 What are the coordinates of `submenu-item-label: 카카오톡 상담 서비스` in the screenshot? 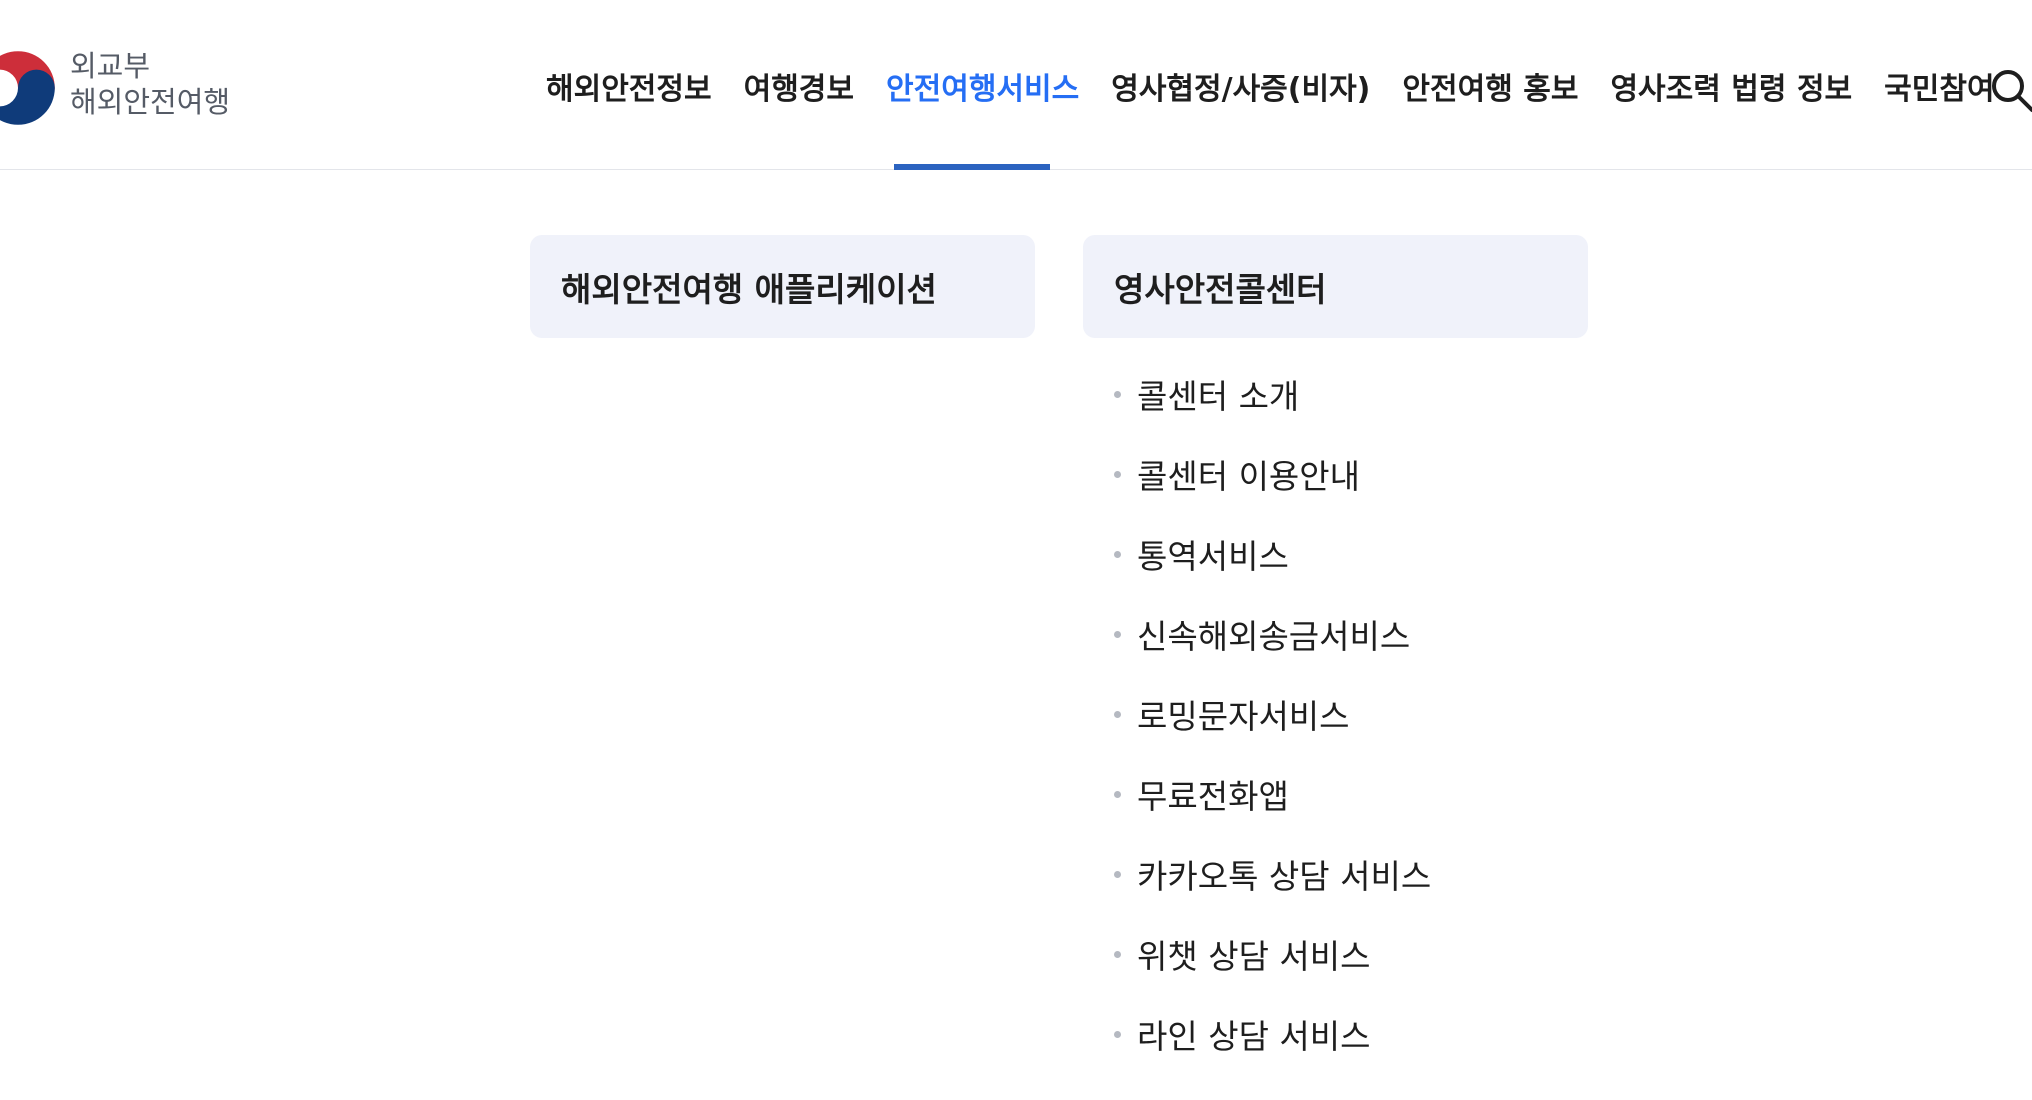 It's located at (1284, 876).